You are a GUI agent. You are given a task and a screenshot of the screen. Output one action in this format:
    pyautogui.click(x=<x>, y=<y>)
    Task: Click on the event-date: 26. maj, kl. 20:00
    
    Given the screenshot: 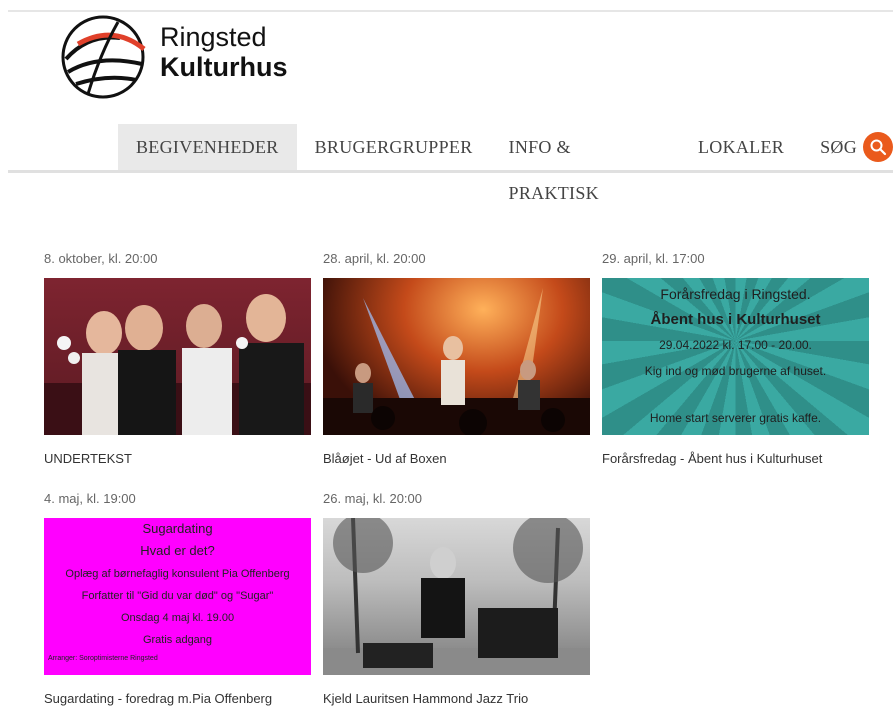 What is the action you would take?
    pyautogui.click(x=372, y=498)
    